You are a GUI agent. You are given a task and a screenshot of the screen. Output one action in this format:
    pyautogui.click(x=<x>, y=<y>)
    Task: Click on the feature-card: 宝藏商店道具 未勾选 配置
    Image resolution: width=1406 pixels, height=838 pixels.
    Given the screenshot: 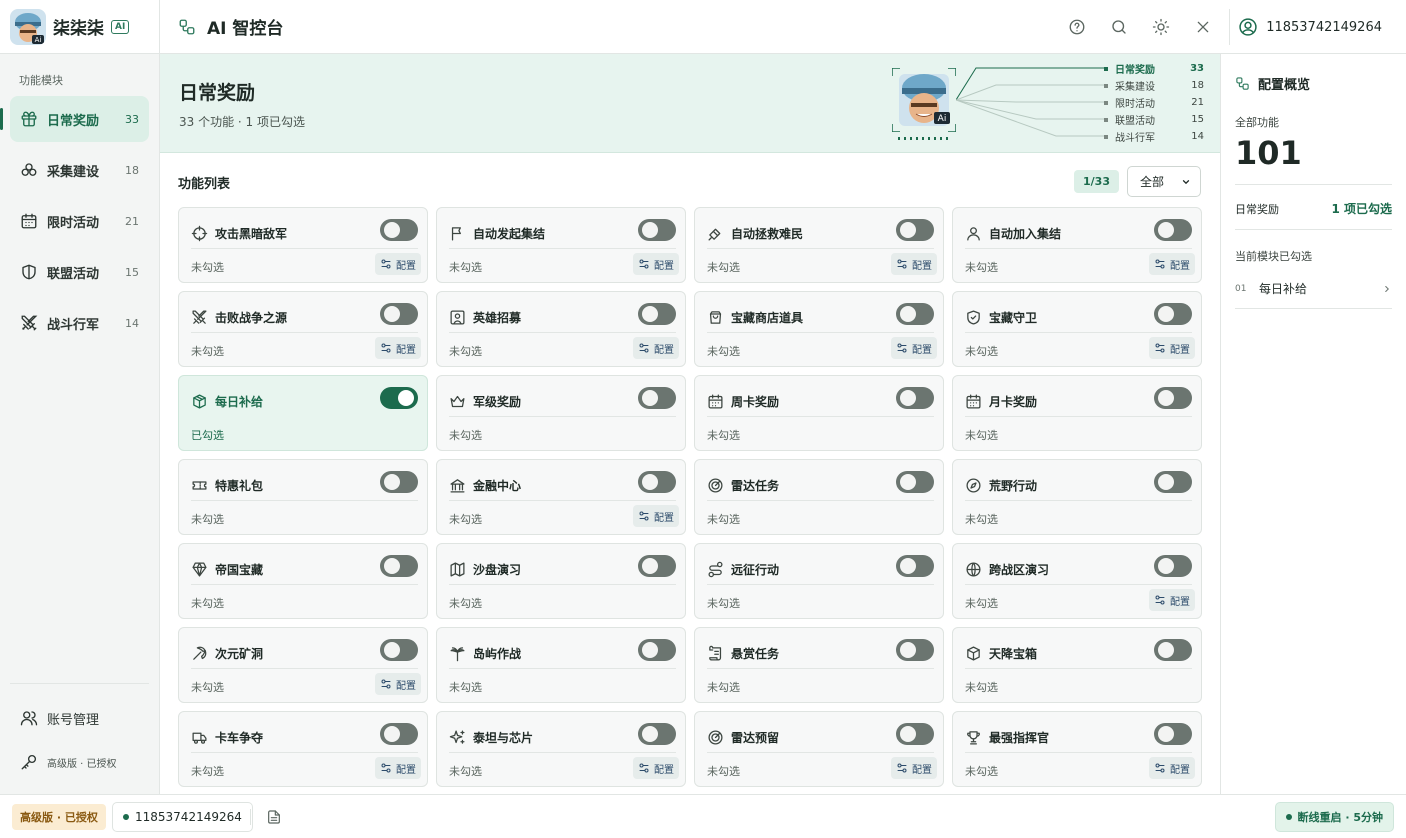 What is the action you would take?
    pyautogui.click(x=819, y=329)
    